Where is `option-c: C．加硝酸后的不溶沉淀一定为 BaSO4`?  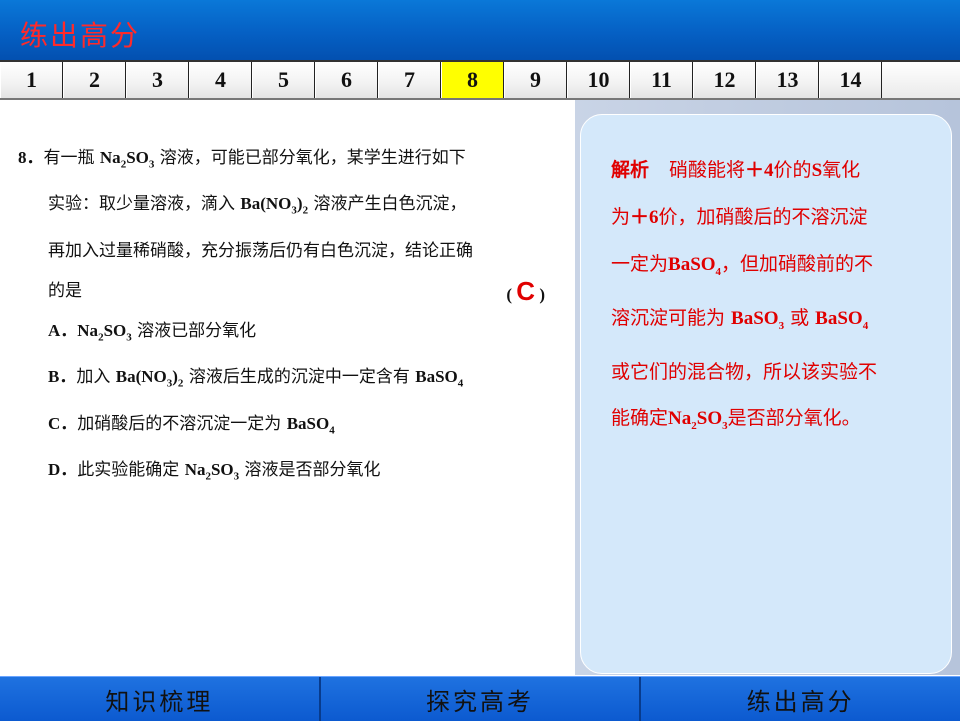 option-c: C．加硝酸后的不溶沉淀一定为 BaSO4 is located at coordinates (290, 427).